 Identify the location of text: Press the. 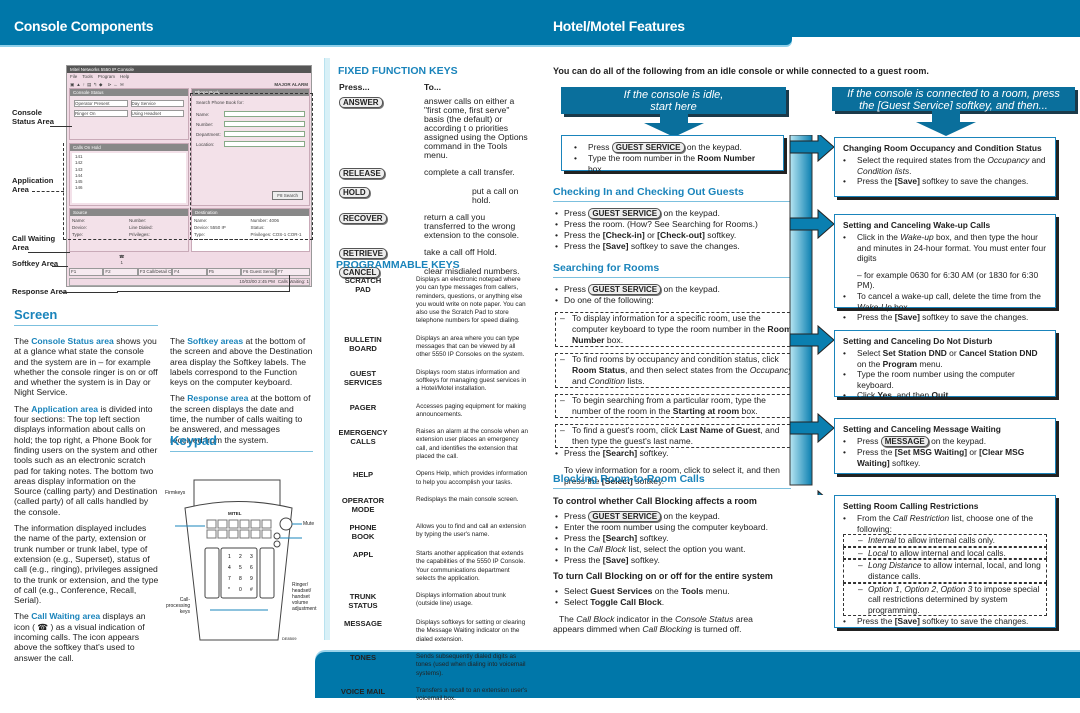
(876, 181).